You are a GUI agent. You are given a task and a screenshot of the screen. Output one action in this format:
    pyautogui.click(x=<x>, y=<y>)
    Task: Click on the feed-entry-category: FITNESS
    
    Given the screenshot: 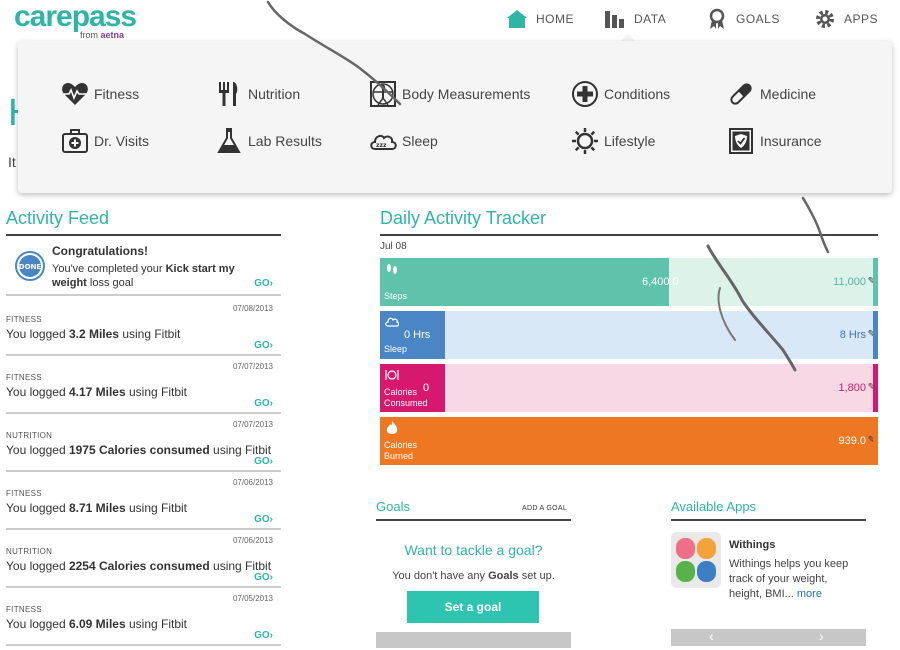 What is the action you would take?
    pyautogui.click(x=24, y=377)
    